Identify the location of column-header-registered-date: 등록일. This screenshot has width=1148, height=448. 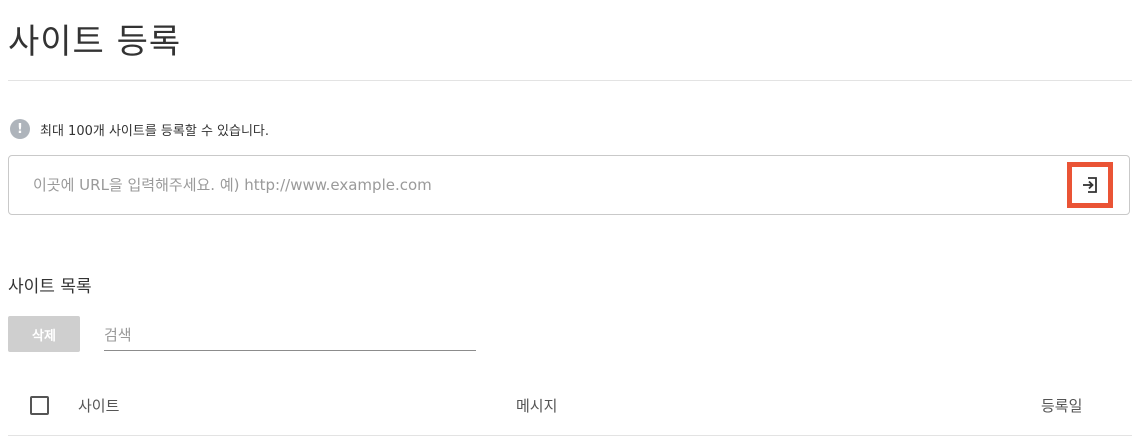
(1061, 405).